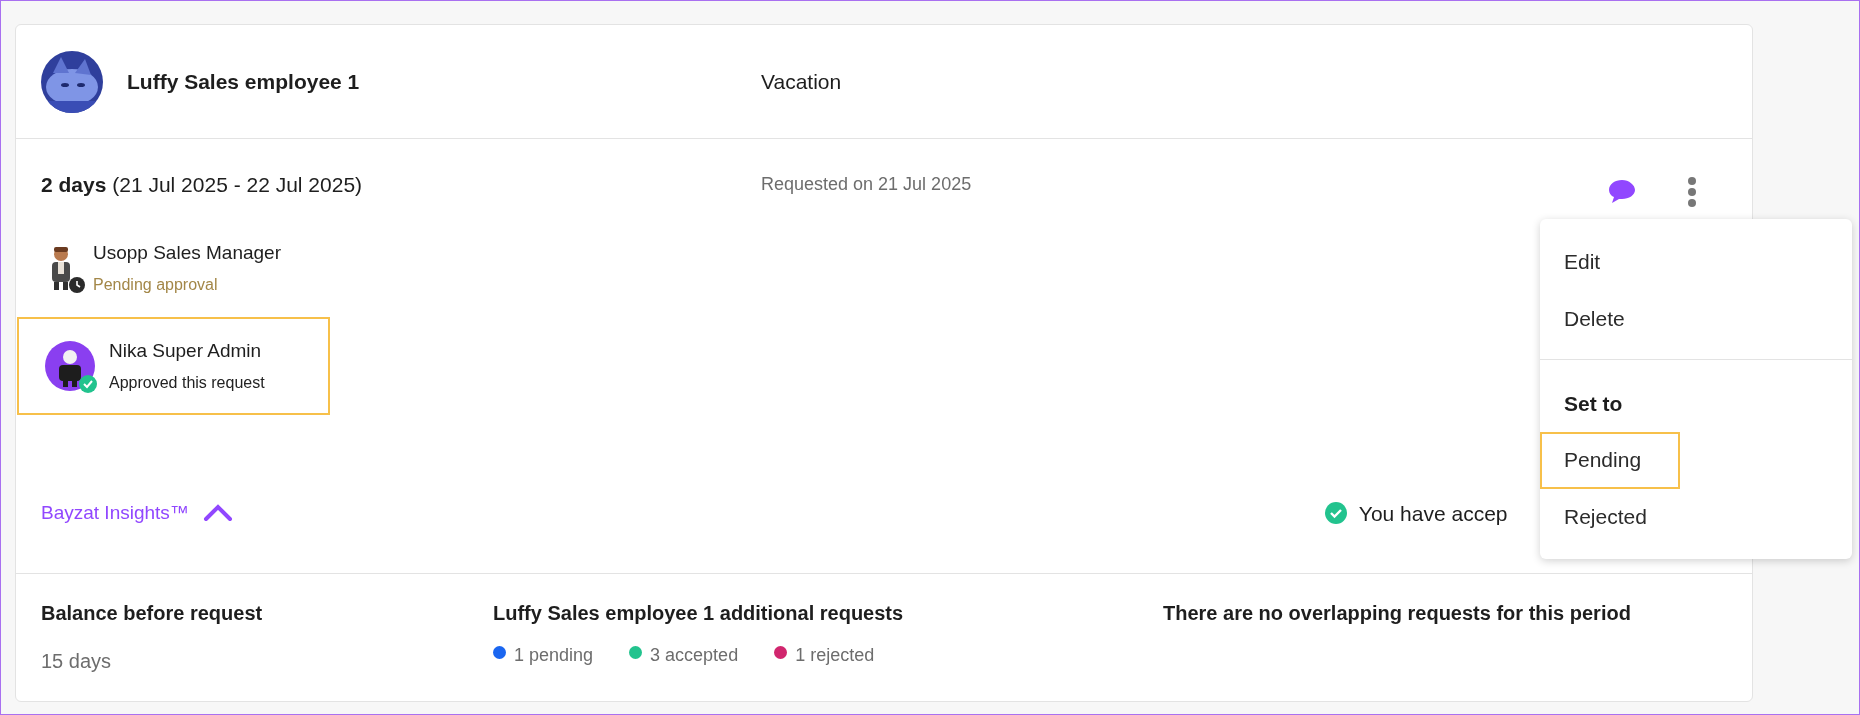 Image resolution: width=1860 pixels, height=715 pixels. Describe the element at coordinates (1610, 517) in the screenshot. I see `menu-item: Rejected` at that location.